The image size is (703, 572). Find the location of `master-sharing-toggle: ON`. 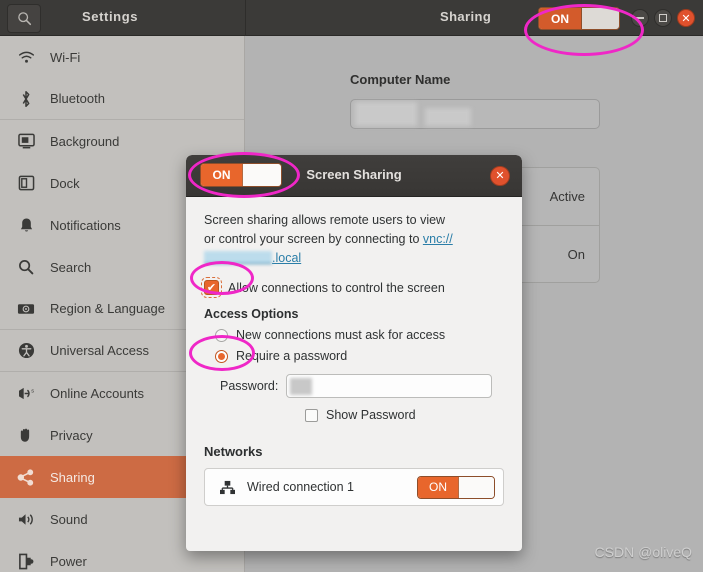

master-sharing-toggle: ON is located at coordinates (579, 18).